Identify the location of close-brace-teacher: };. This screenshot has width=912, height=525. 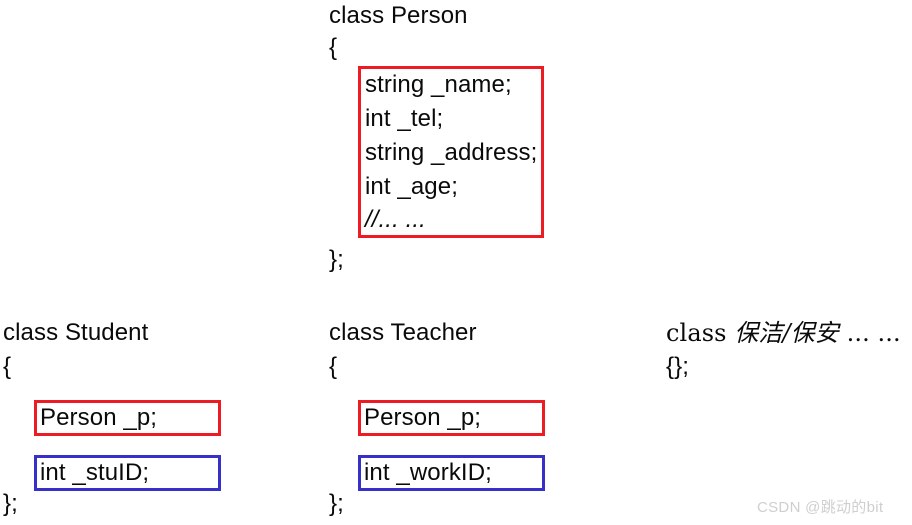
(336, 503).